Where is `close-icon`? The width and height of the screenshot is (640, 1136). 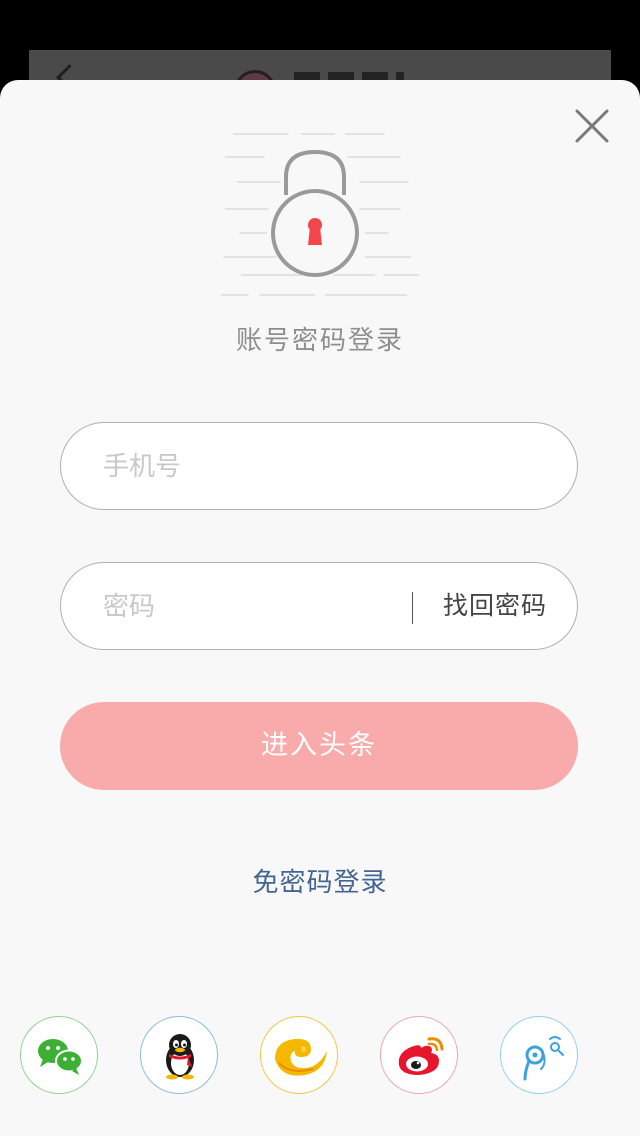
close-icon is located at coordinates (592, 126).